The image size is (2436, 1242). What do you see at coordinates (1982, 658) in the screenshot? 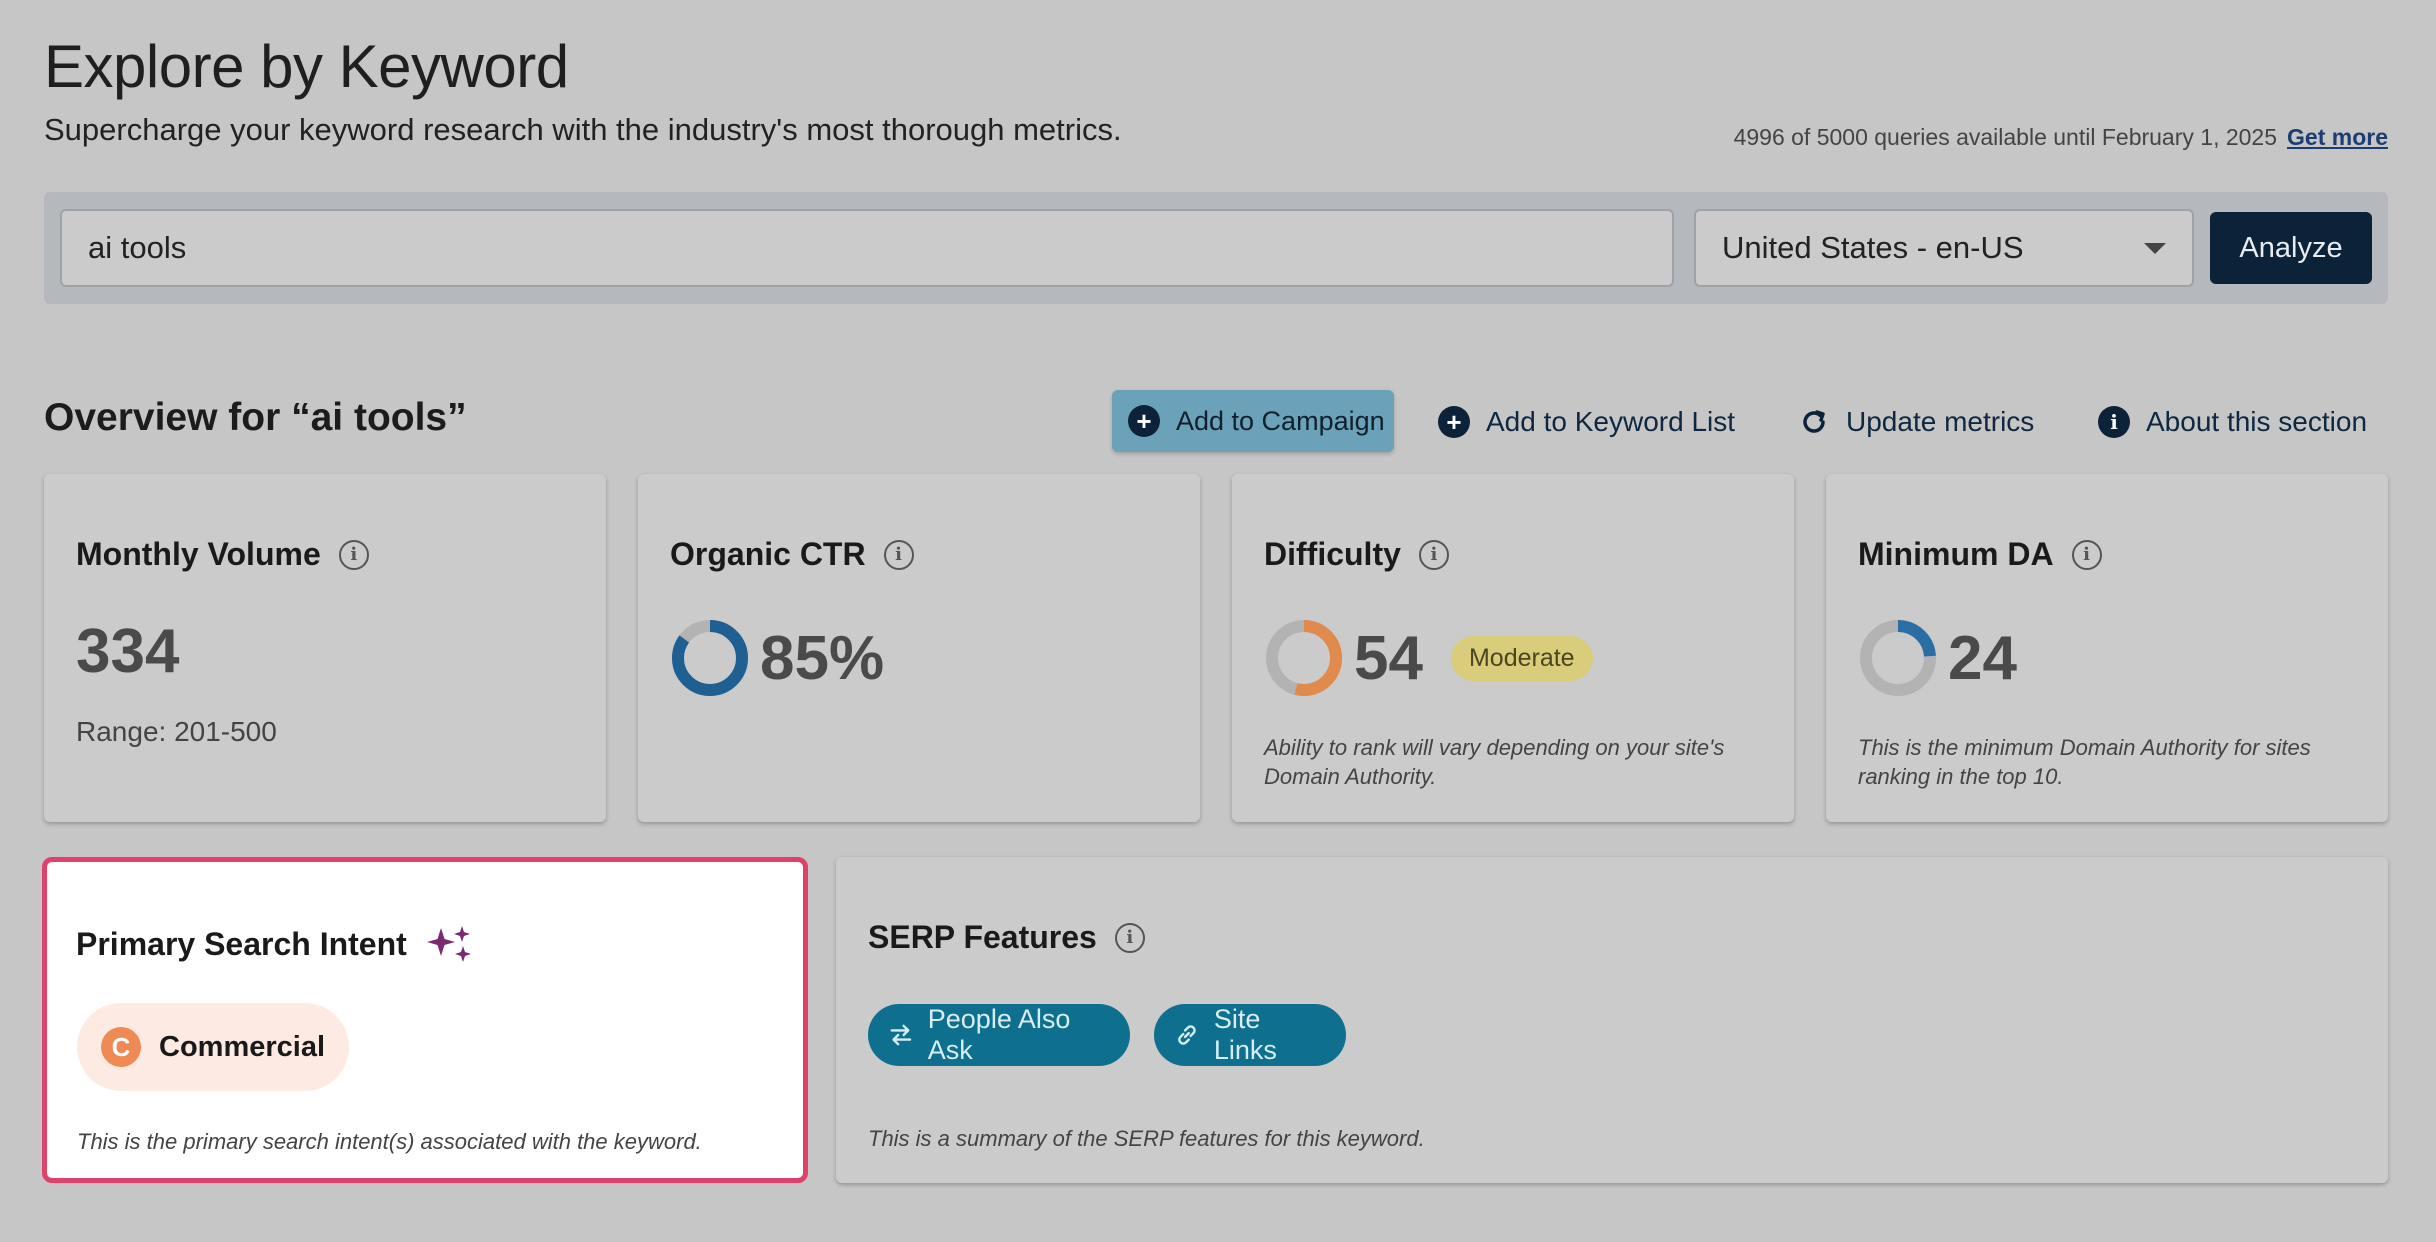
I see `minimum-da-value: 24` at bounding box center [1982, 658].